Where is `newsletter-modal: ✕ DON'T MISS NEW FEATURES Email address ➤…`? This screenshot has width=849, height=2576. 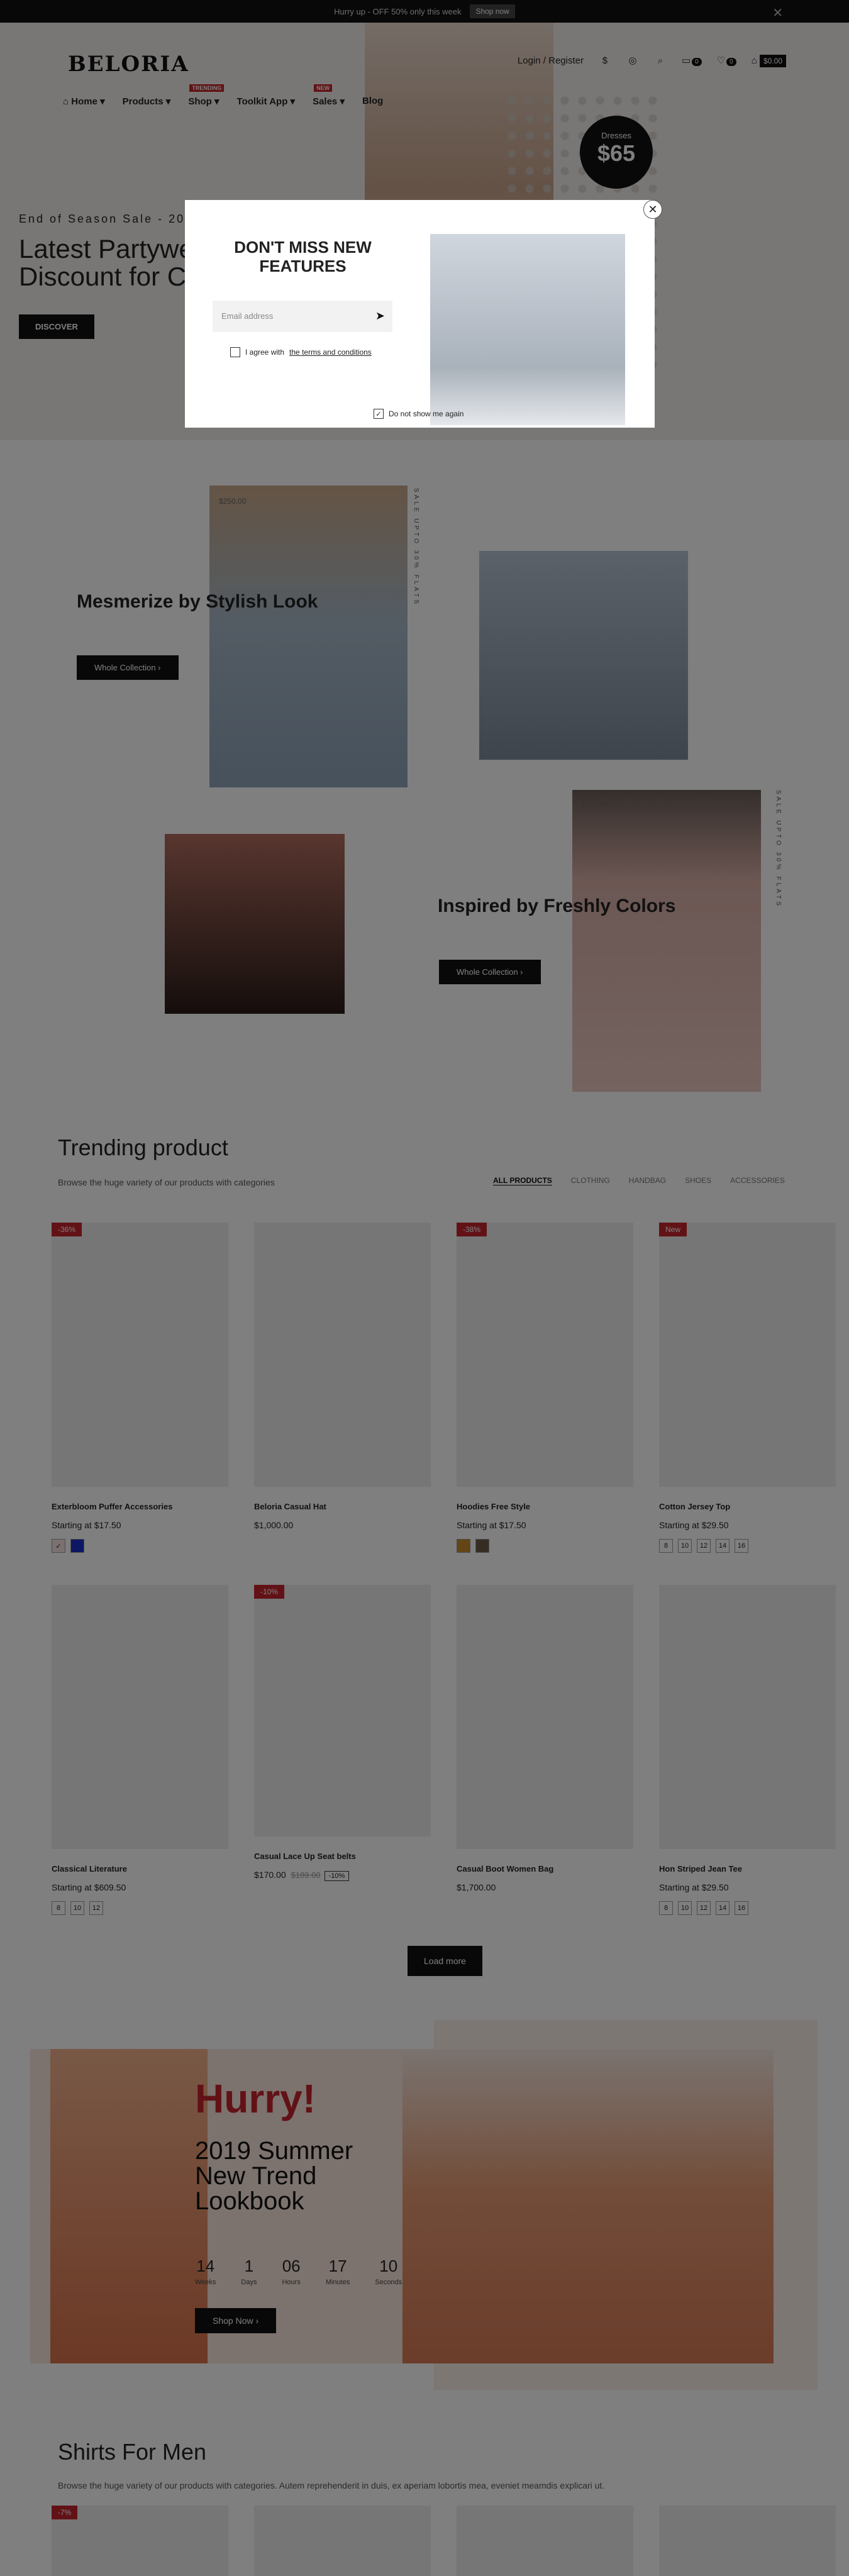
newsletter-modal: ✕ DON'T MISS NEW FEATURES Email address ➤… is located at coordinates (424, 314).